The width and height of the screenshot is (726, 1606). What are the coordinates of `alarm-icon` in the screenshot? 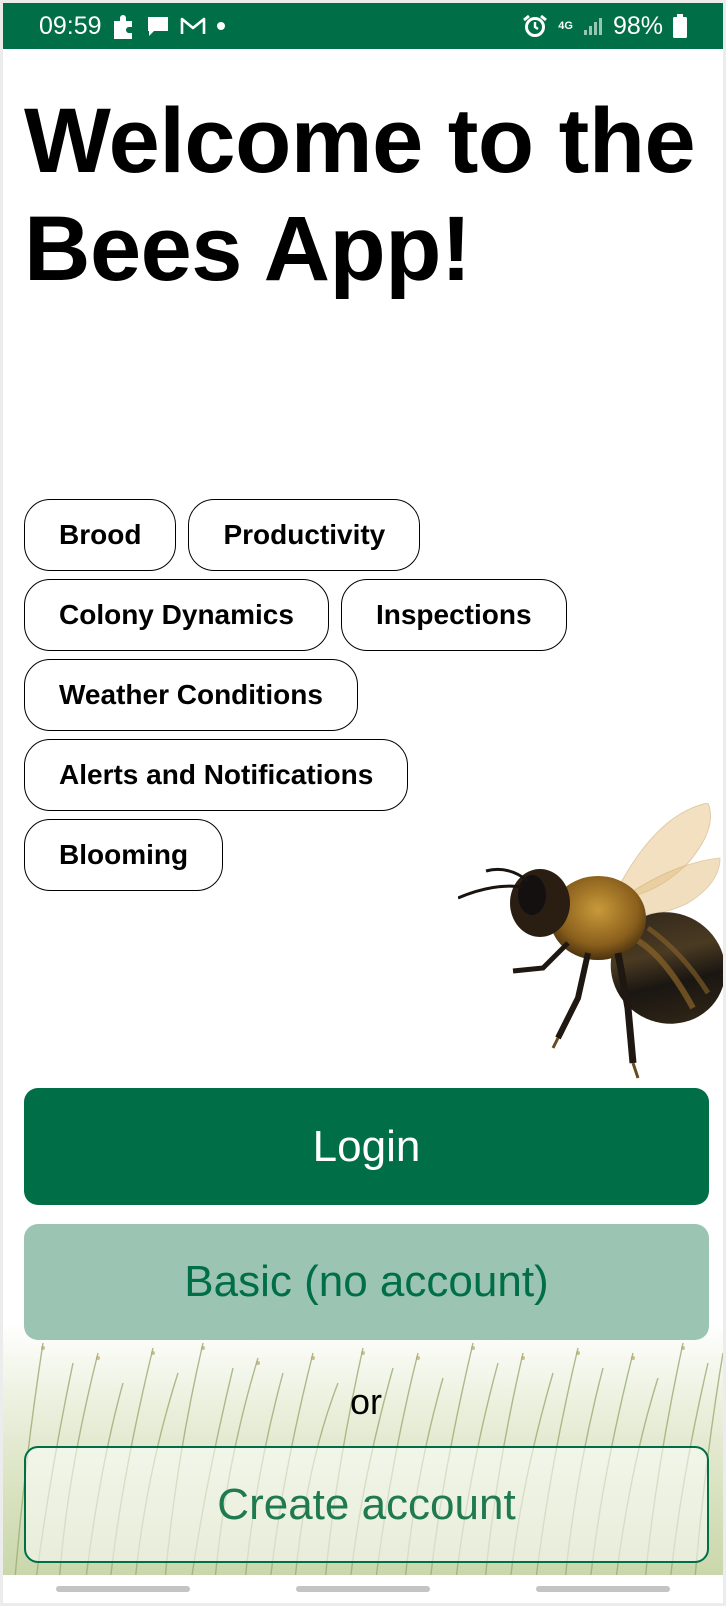 It's located at (535, 26).